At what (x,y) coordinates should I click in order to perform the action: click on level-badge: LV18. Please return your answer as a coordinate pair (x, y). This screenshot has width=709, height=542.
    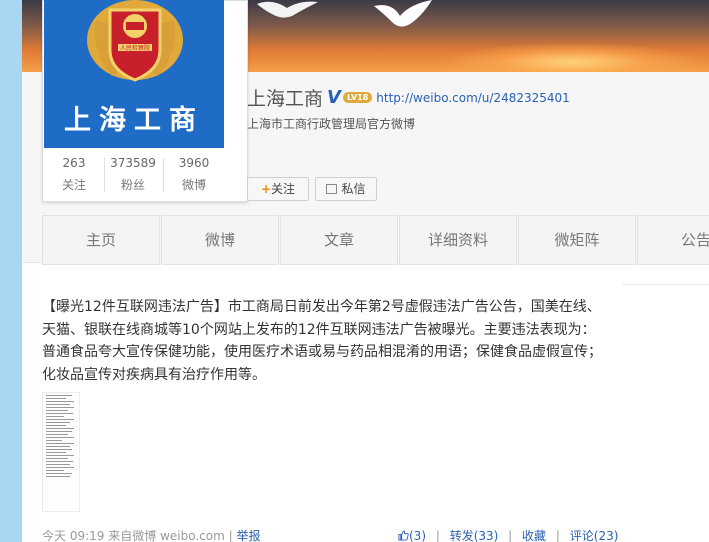
    Looking at the image, I should click on (357, 97).